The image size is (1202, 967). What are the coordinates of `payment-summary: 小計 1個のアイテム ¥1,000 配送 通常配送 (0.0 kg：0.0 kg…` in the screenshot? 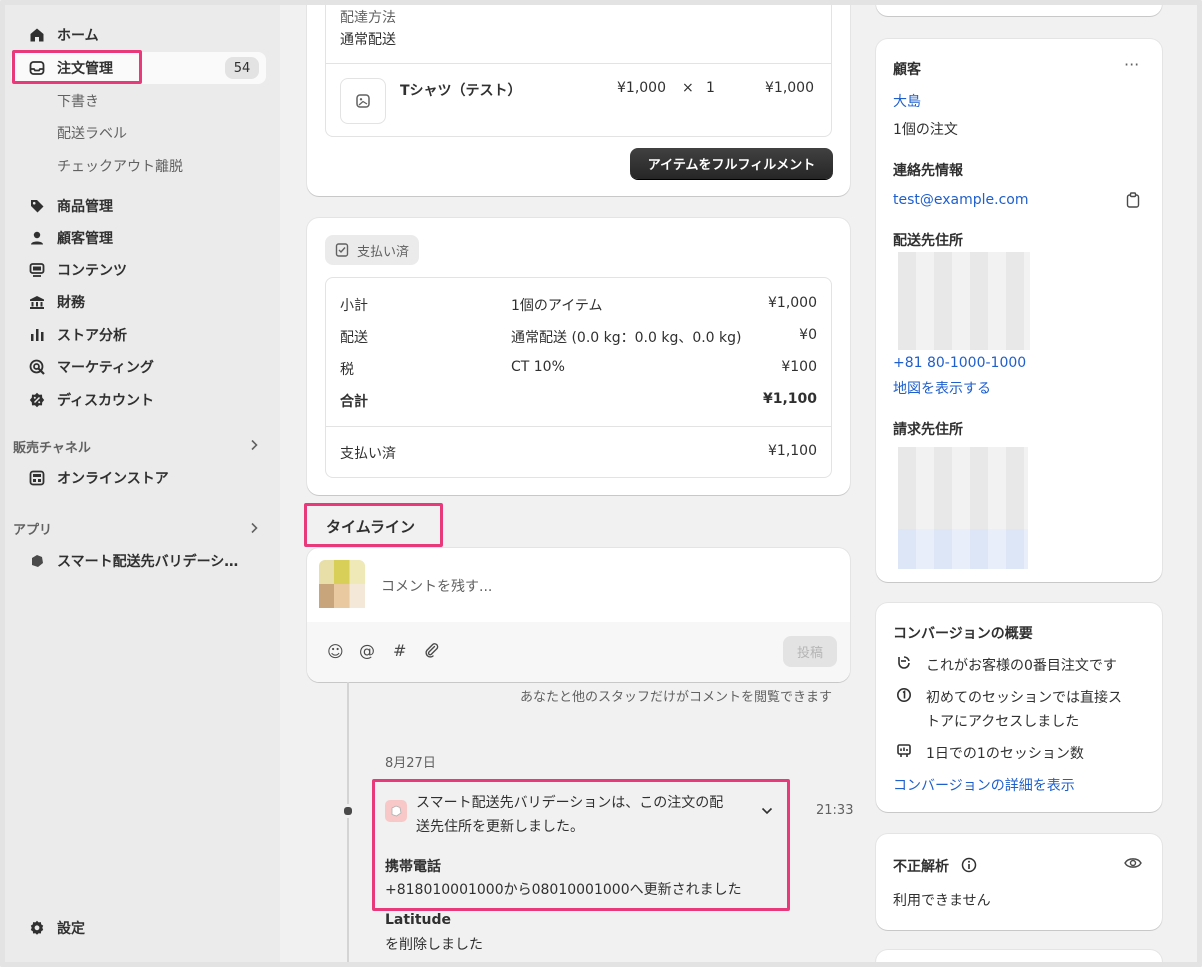 It's located at (578, 377).